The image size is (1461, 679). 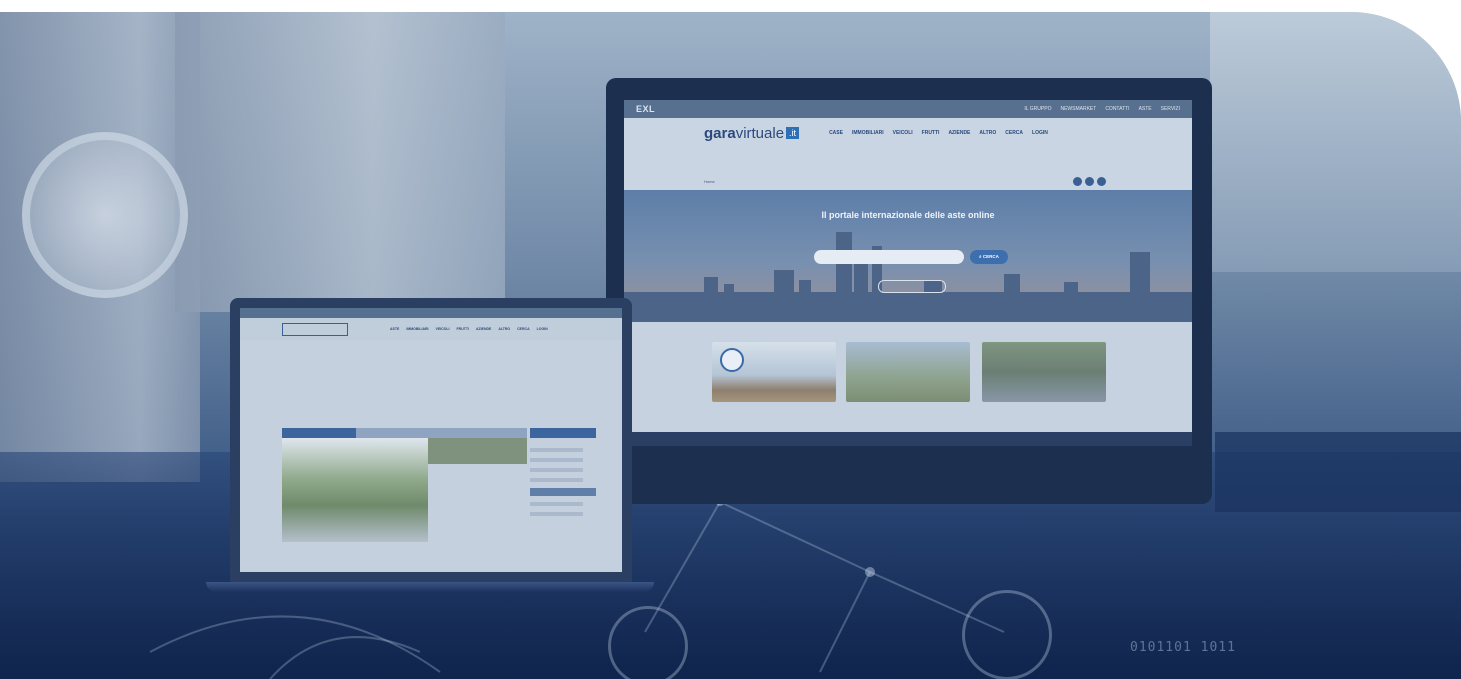 What do you see at coordinates (315, 329) in the screenshot?
I see `laptop-logo` at bounding box center [315, 329].